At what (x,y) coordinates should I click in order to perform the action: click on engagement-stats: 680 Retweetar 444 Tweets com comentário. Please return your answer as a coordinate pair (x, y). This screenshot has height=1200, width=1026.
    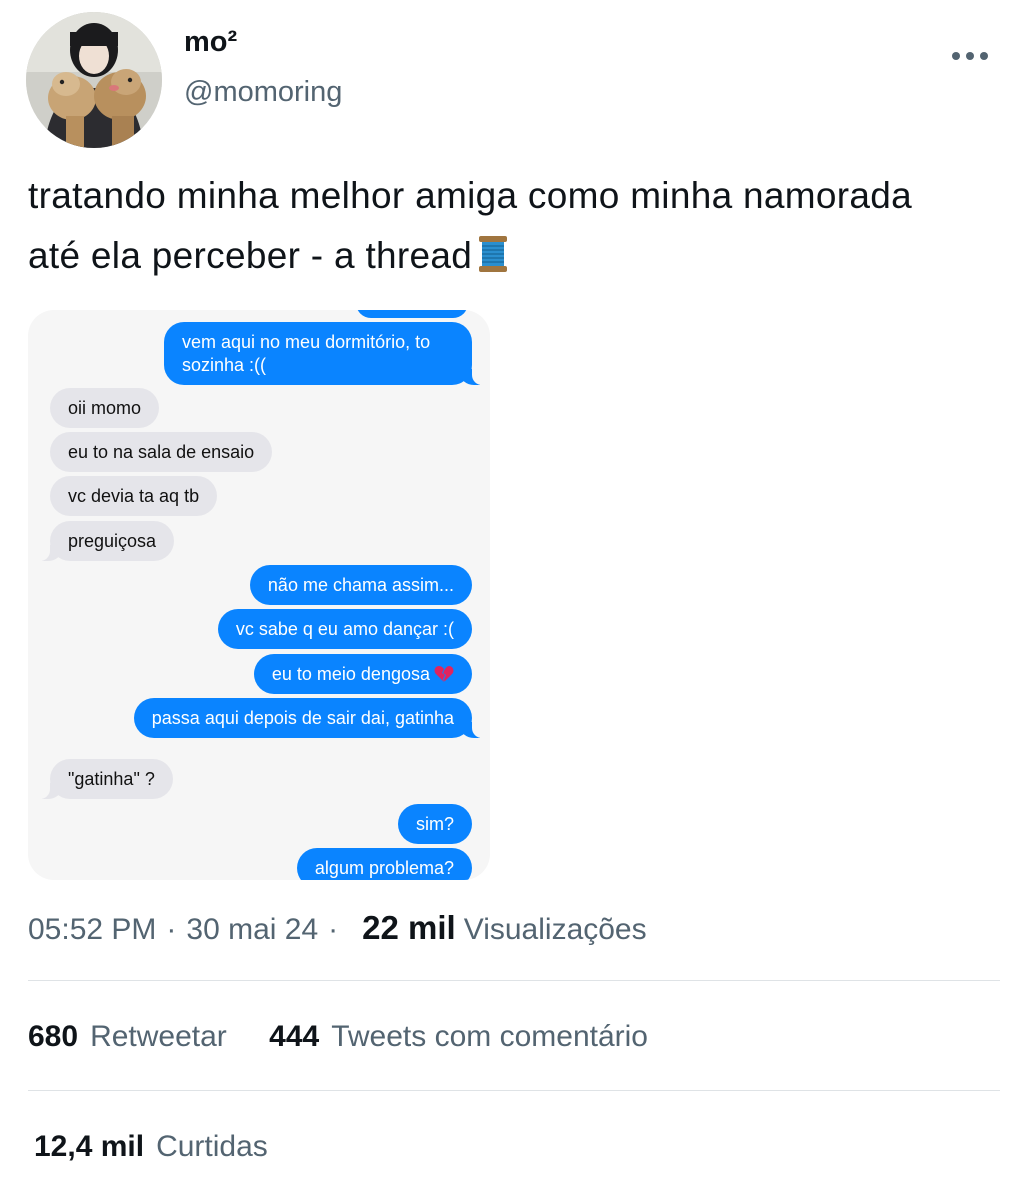
    Looking at the image, I should click on (338, 1037).